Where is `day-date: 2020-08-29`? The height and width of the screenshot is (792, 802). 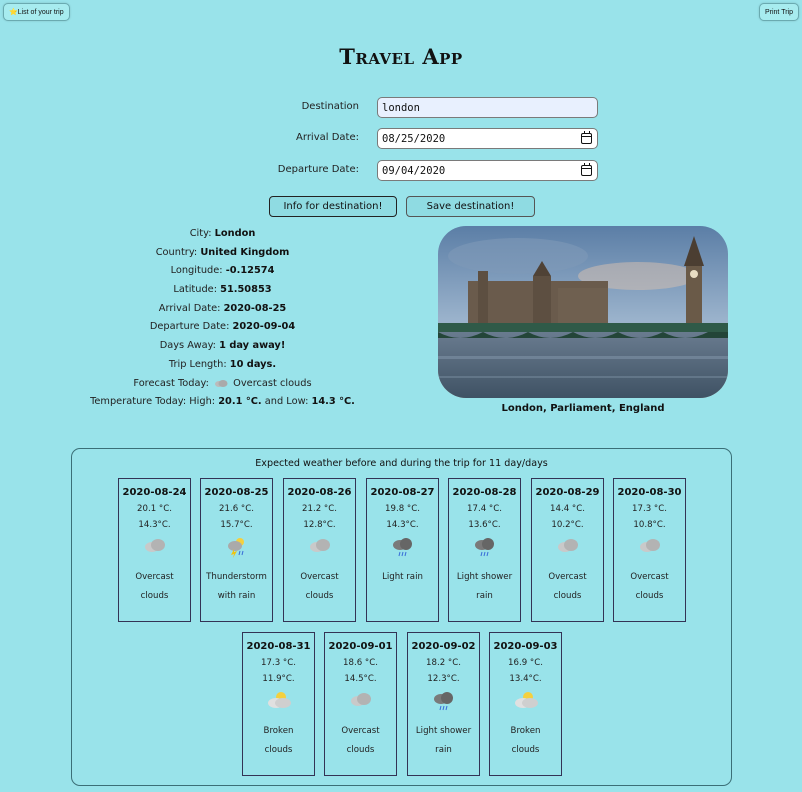 day-date: 2020-08-29 is located at coordinates (567, 492).